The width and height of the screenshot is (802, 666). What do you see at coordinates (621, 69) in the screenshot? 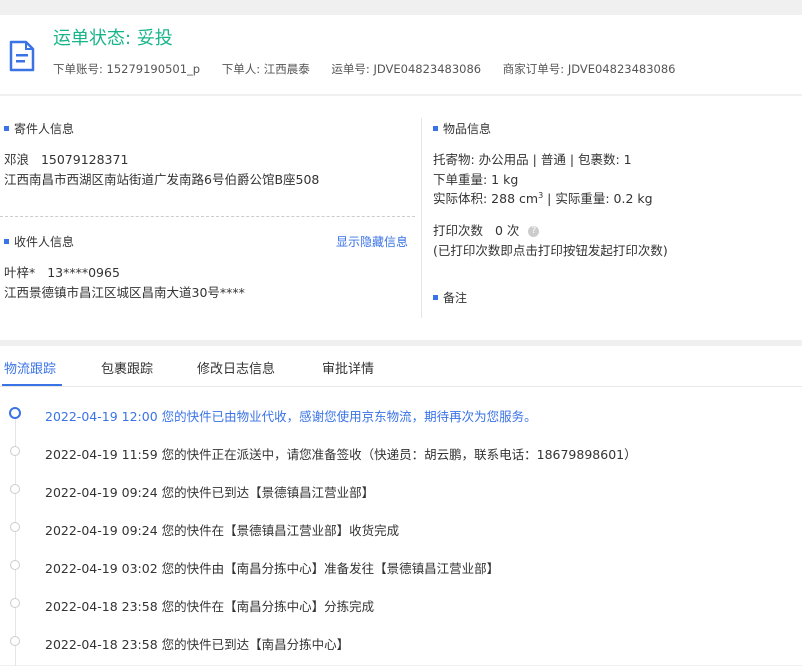
I see `merchant-order-value: JDVE04823483086` at bounding box center [621, 69].